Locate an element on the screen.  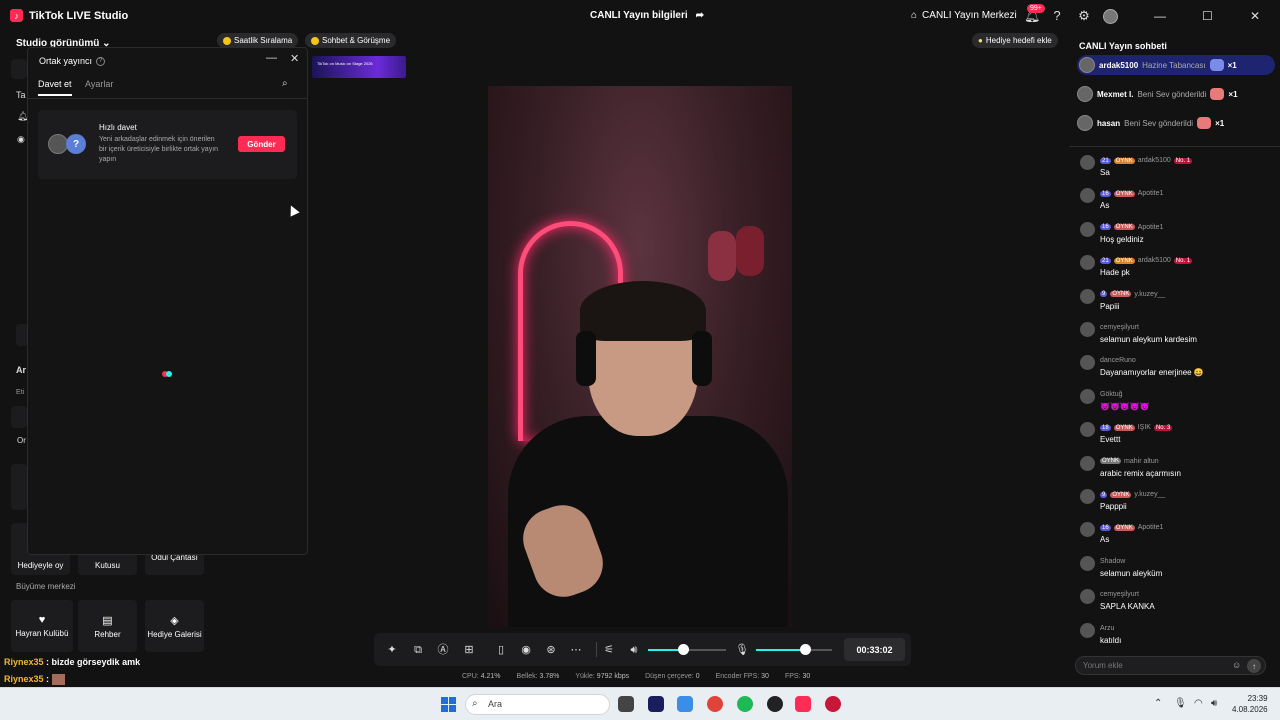
chat-username: Shadow is located at coordinates (1112, 561).